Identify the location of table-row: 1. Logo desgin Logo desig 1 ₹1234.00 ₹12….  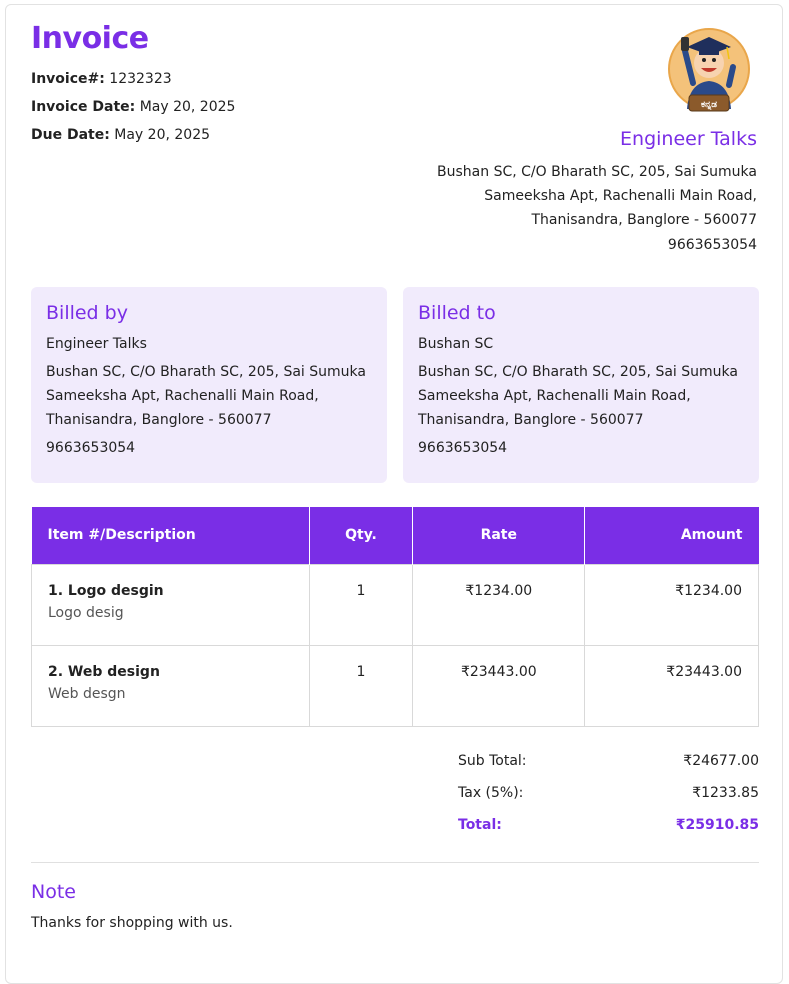
(395, 604).